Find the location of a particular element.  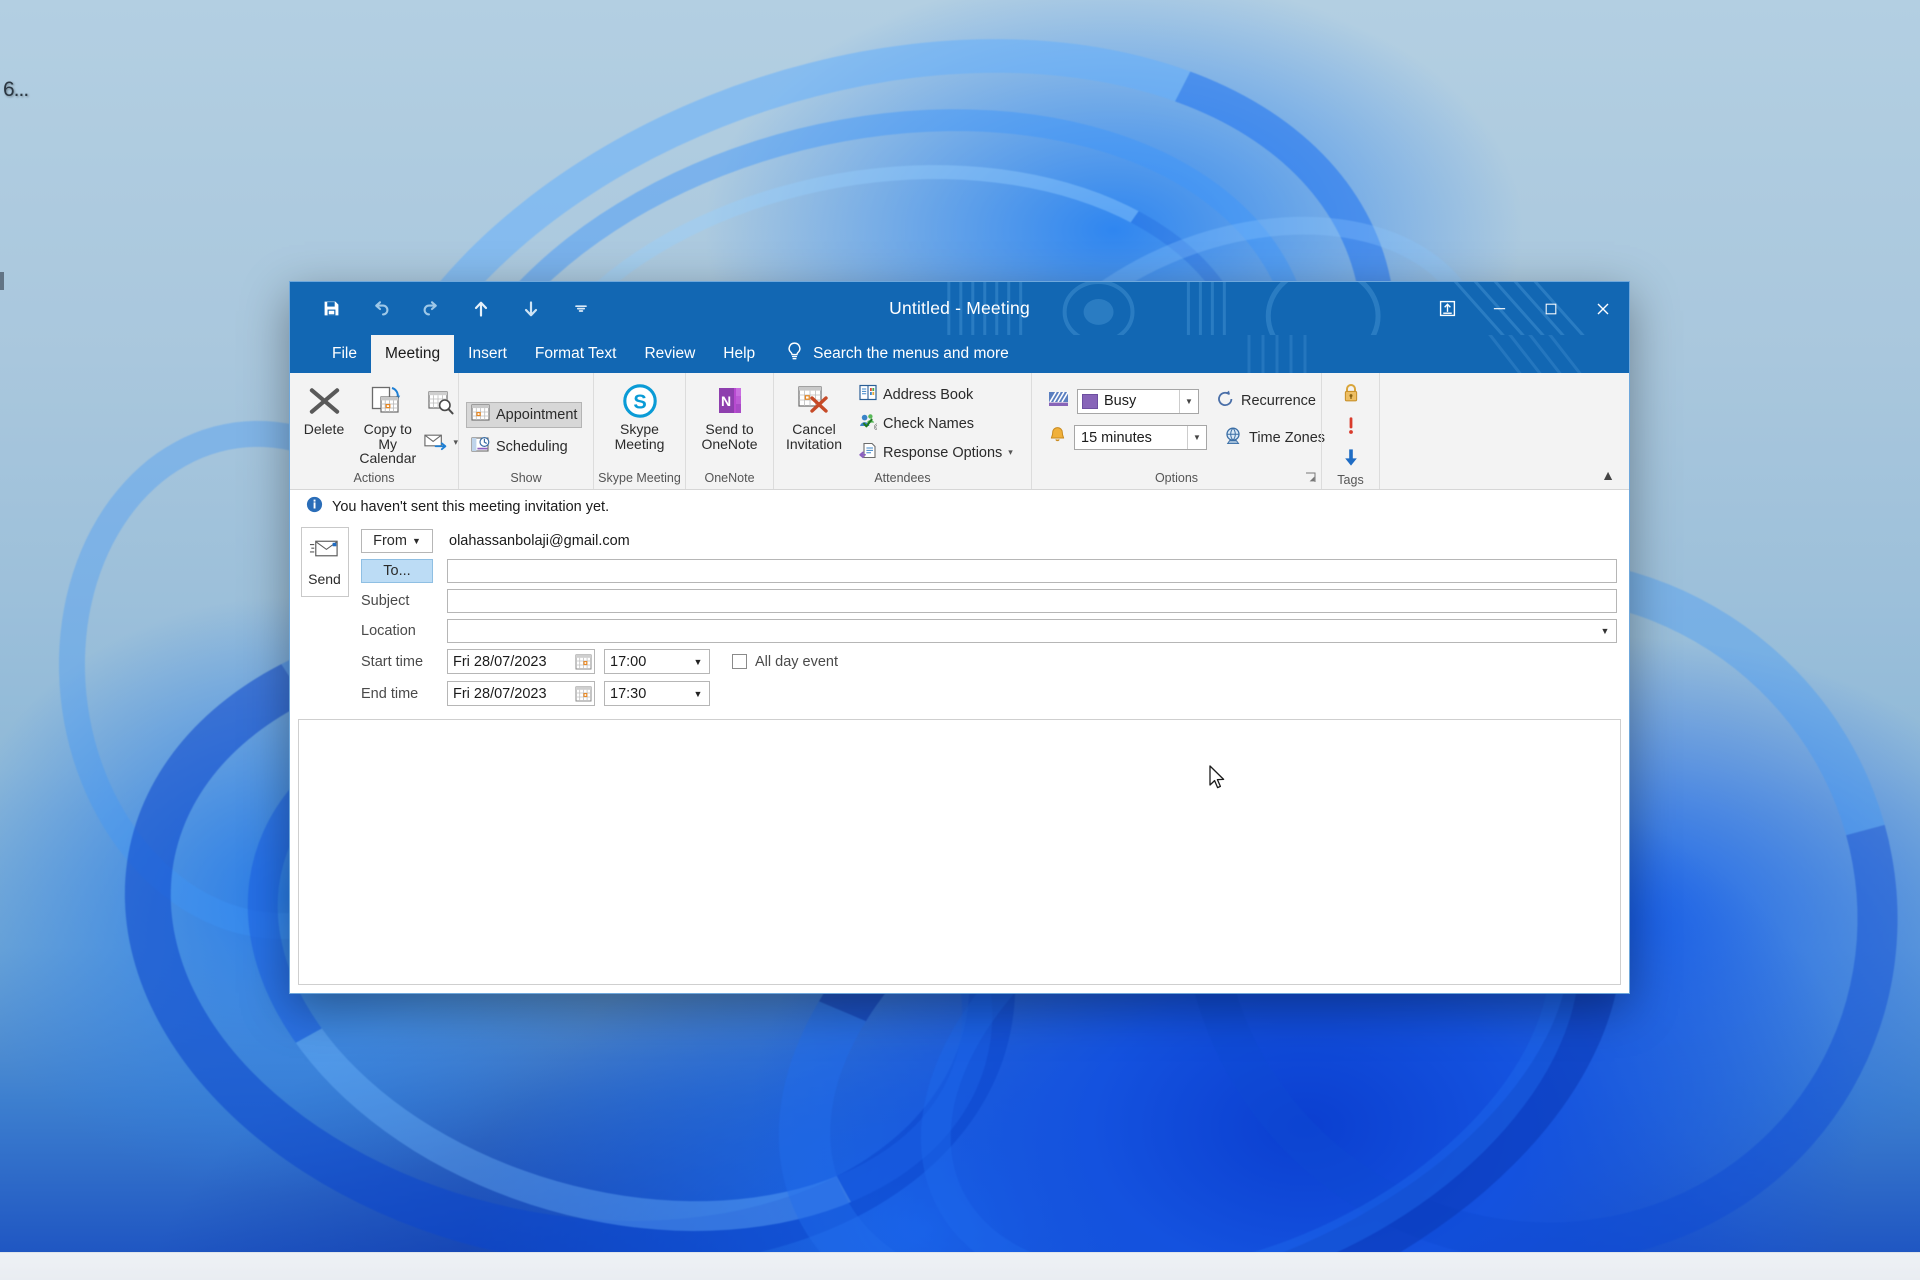

response-options-button: Response Options ▾ is located at coordinates (936, 452).